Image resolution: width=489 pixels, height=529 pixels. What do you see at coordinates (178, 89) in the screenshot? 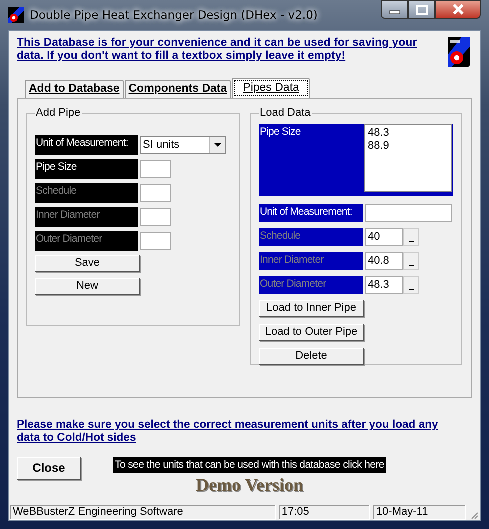
I see `tab: Components Data` at bounding box center [178, 89].